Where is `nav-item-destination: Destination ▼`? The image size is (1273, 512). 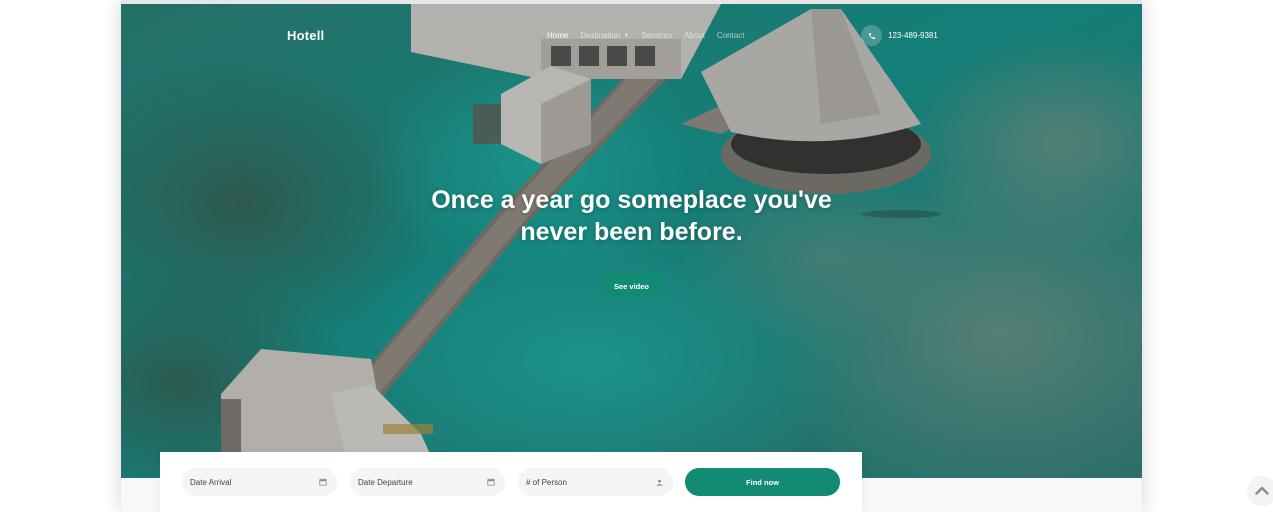 nav-item-destination: Destination ▼ is located at coordinates (604, 35).